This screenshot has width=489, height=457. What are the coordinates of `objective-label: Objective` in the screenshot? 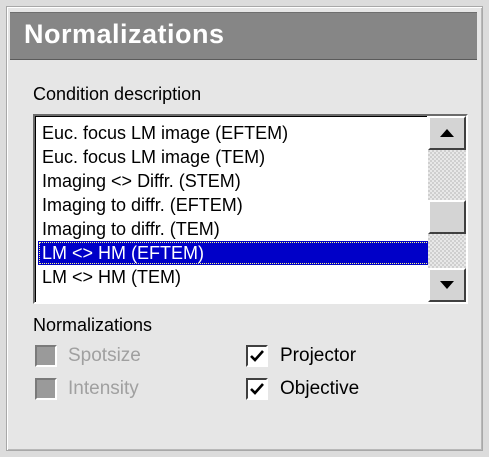 It's located at (320, 388).